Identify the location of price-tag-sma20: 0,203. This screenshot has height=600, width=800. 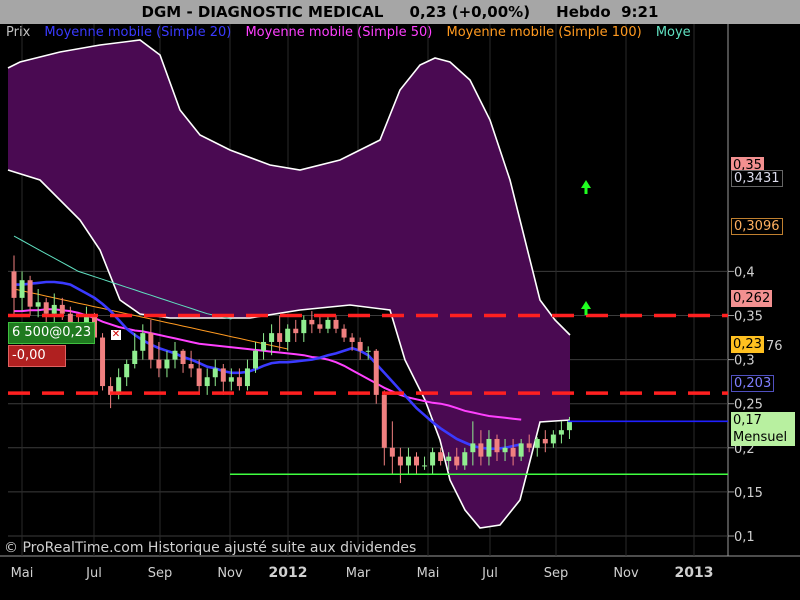
(753, 383).